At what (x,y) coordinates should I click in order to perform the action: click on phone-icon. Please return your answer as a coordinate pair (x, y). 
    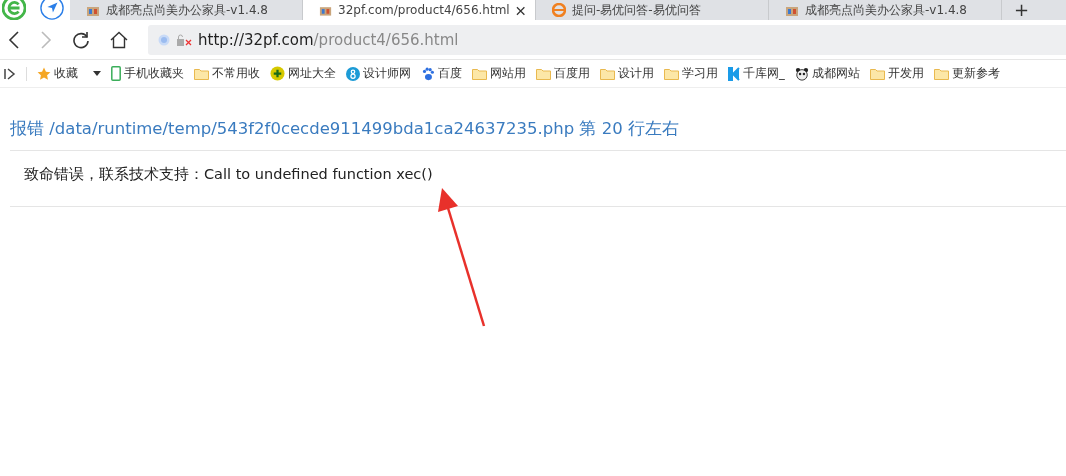
    Looking at the image, I should click on (116, 73).